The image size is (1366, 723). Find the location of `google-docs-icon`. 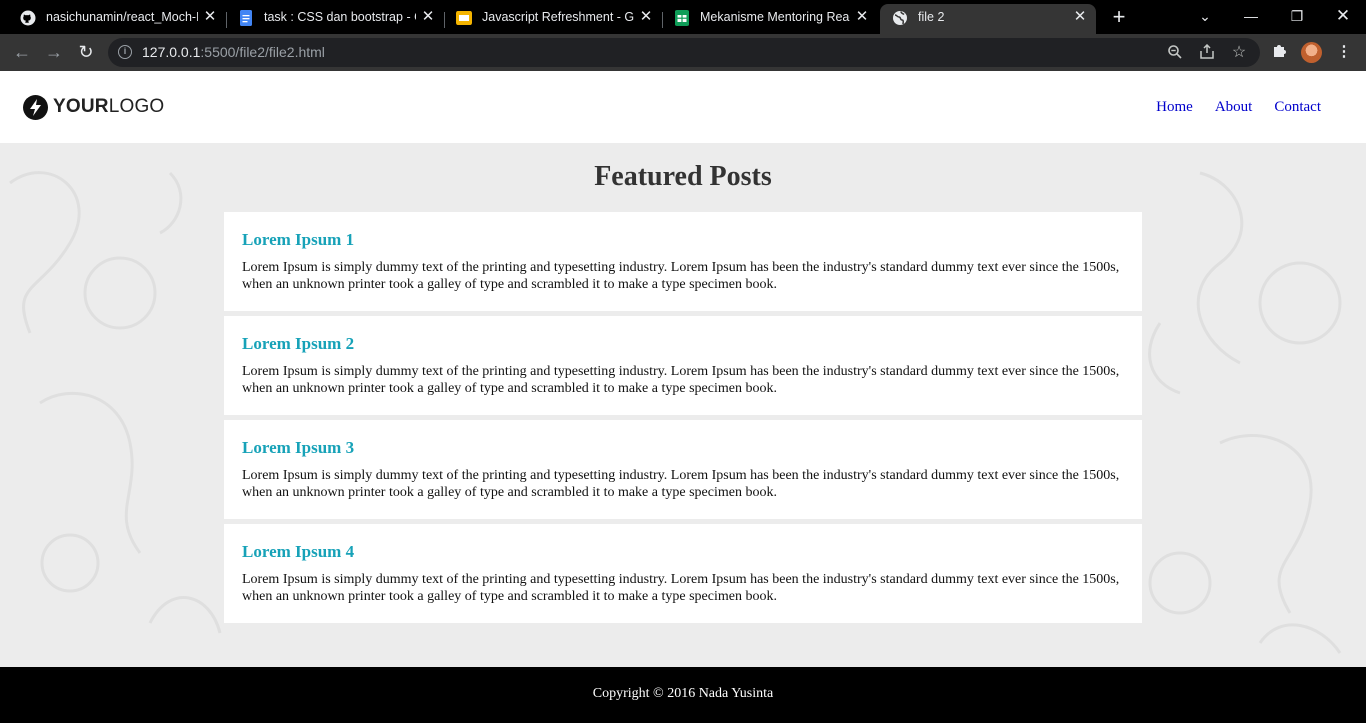

google-docs-icon is located at coordinates (246, 18).